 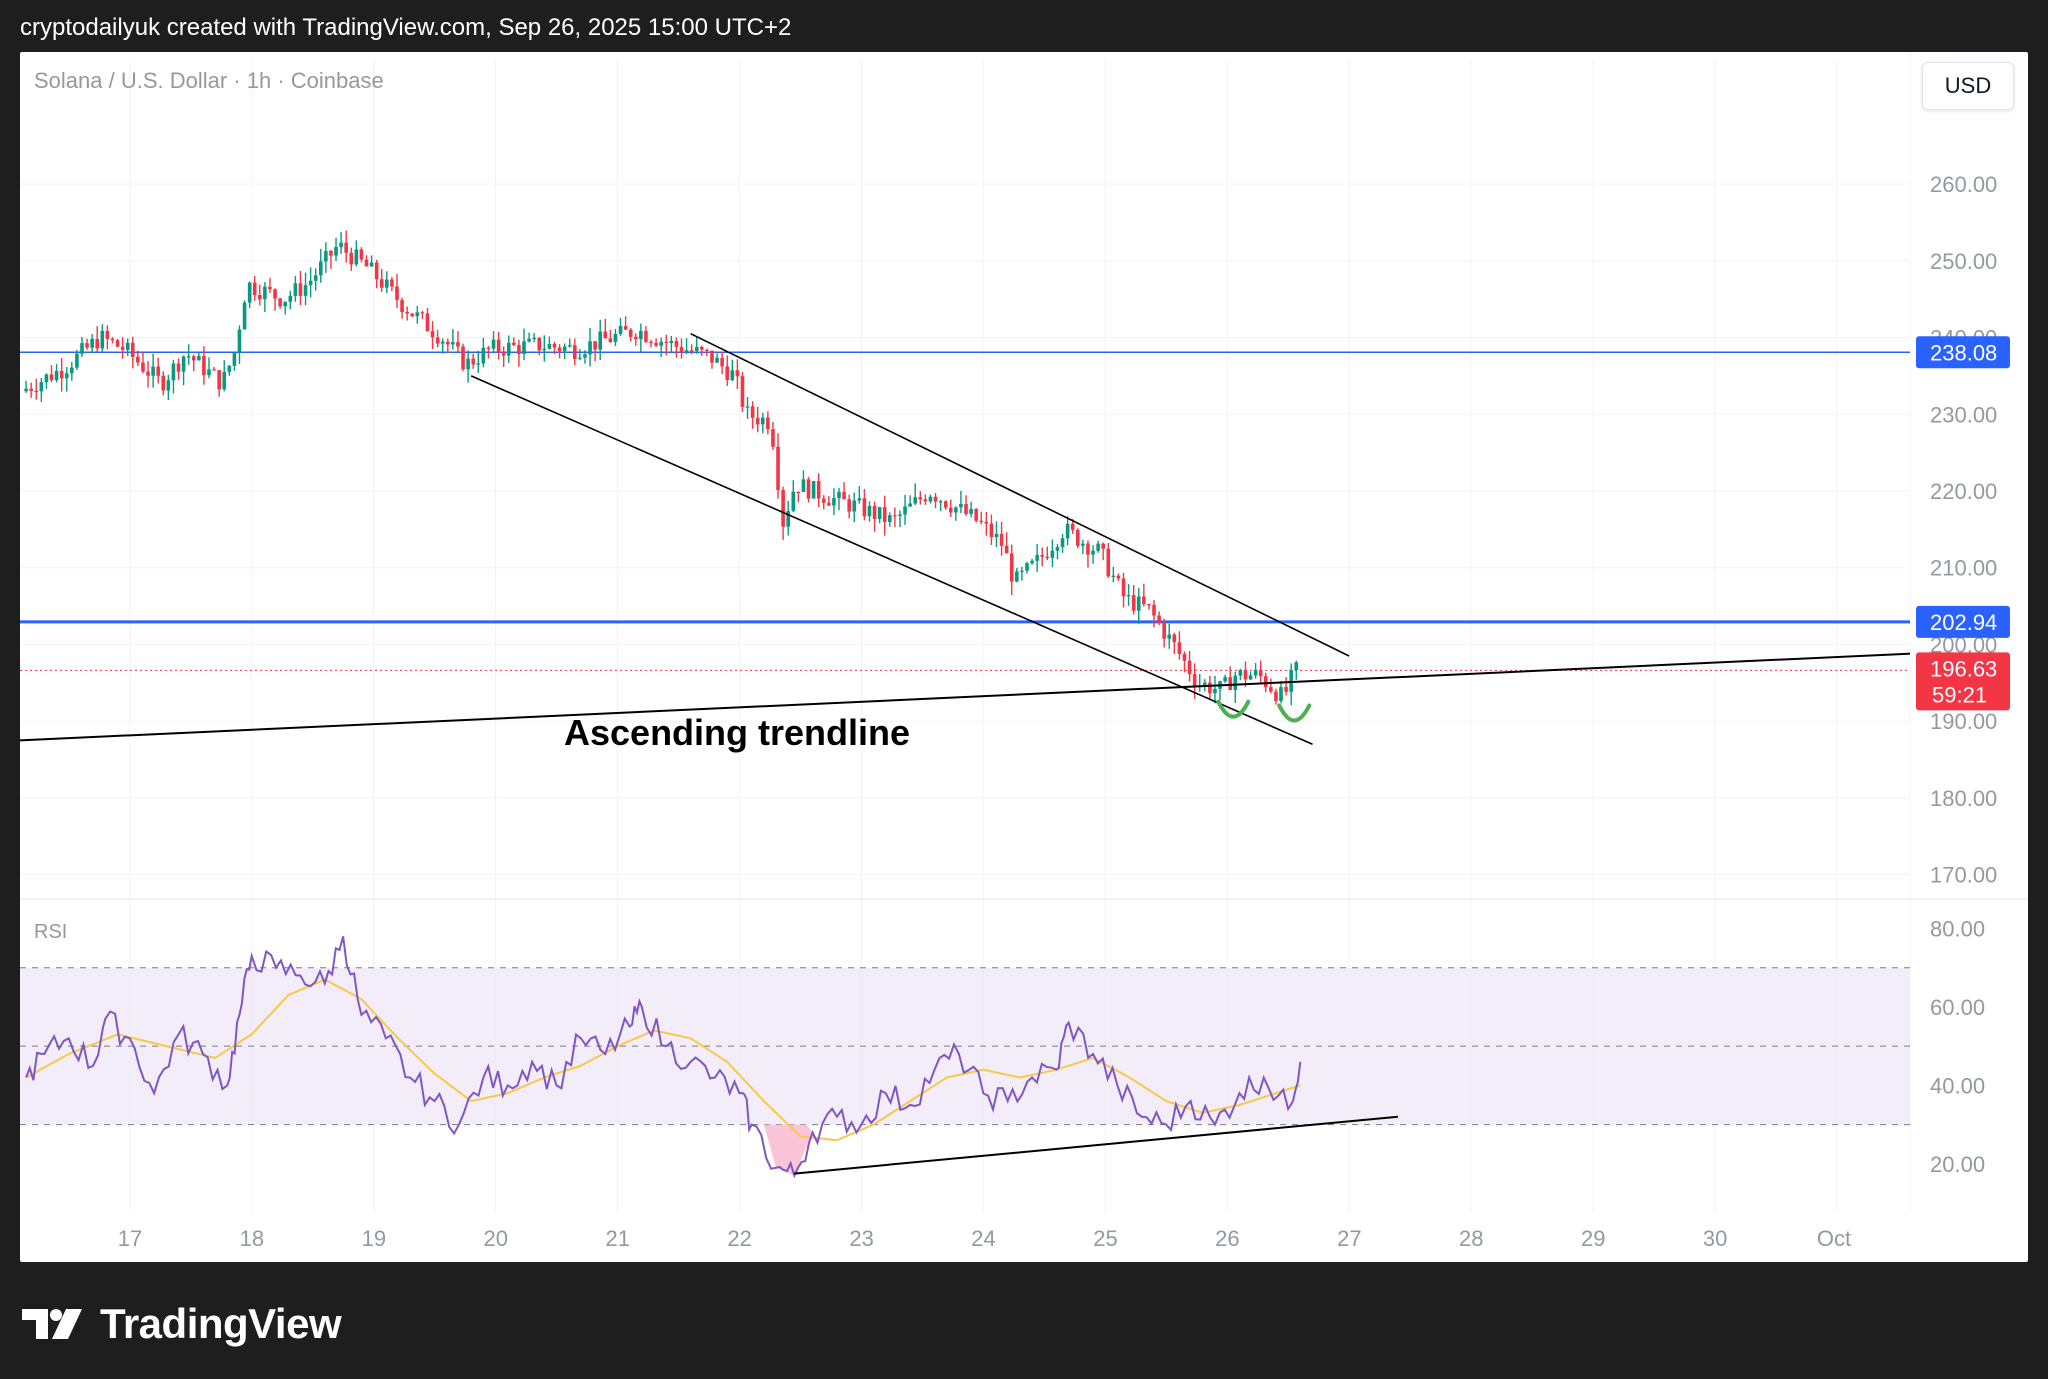 What do you see at coordinates (1963, 798) in the screenshot?
I see `price-axis-label: 180.00` at bounding box center [1963, 798].